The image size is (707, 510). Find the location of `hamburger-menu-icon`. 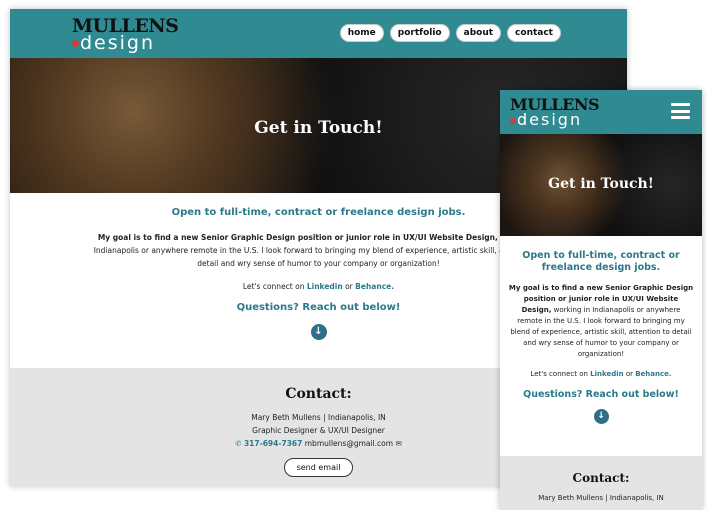

hamburger-menu-icon is located at coordinates (680, 111).